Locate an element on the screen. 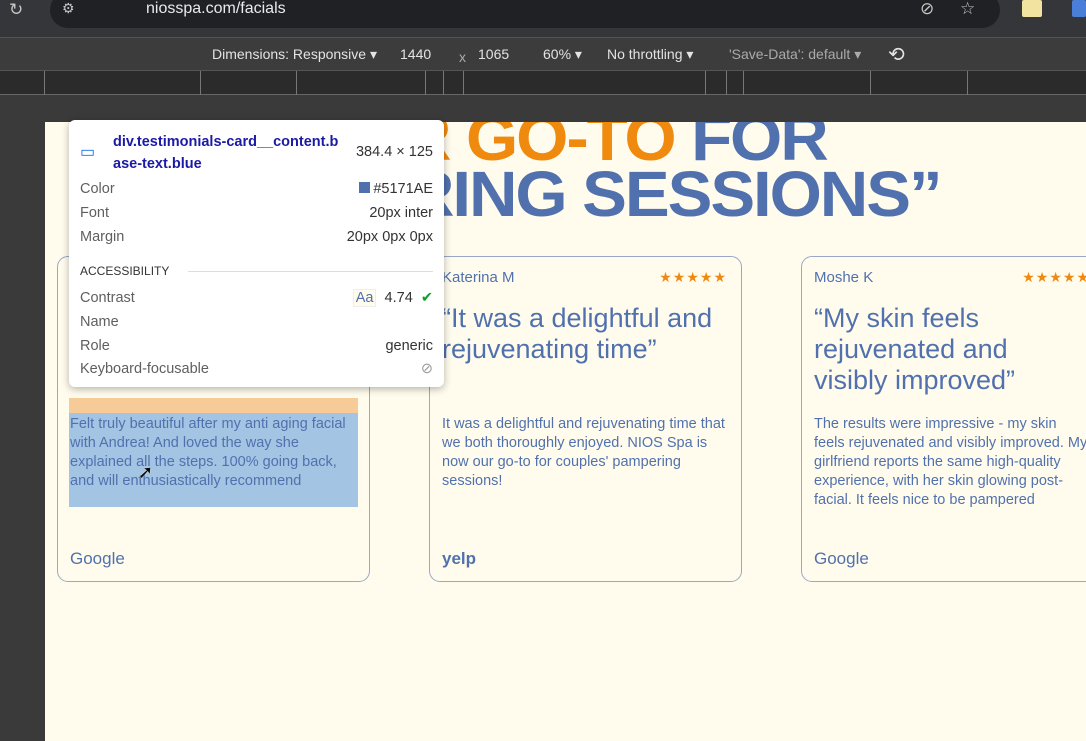 The width and height of the screenshot is (1086, 741). width-input: 1440 is located at coordinates (415, 54).